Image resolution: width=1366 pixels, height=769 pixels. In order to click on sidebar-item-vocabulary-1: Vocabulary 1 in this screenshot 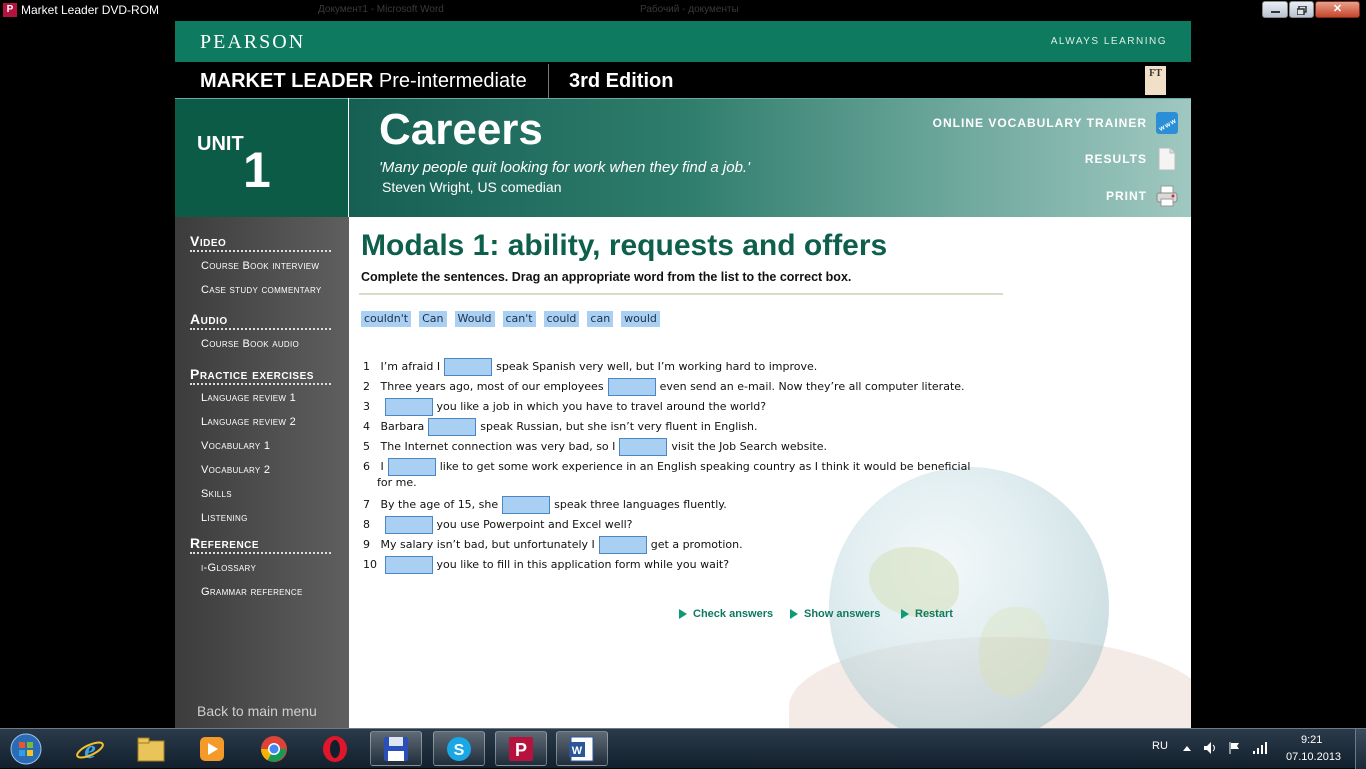, I will do `click(235, 446)`.